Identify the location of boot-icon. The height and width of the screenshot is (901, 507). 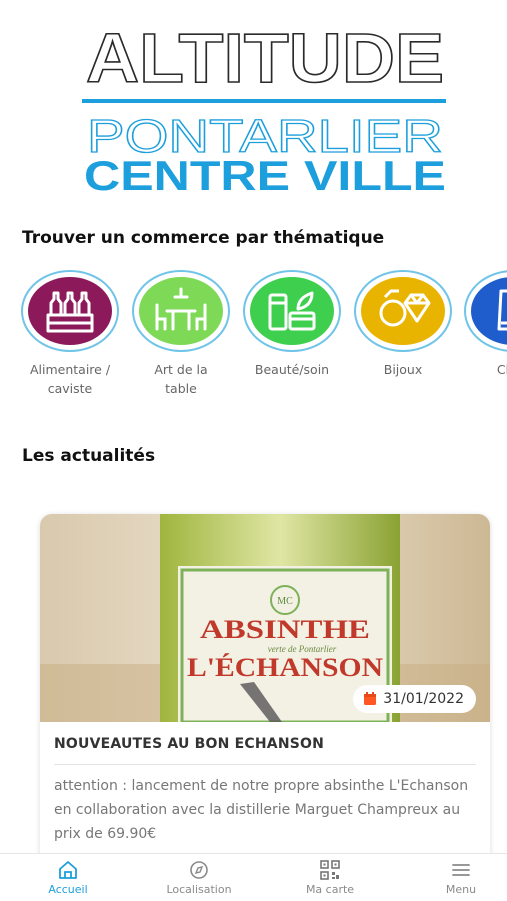
(502, 310).